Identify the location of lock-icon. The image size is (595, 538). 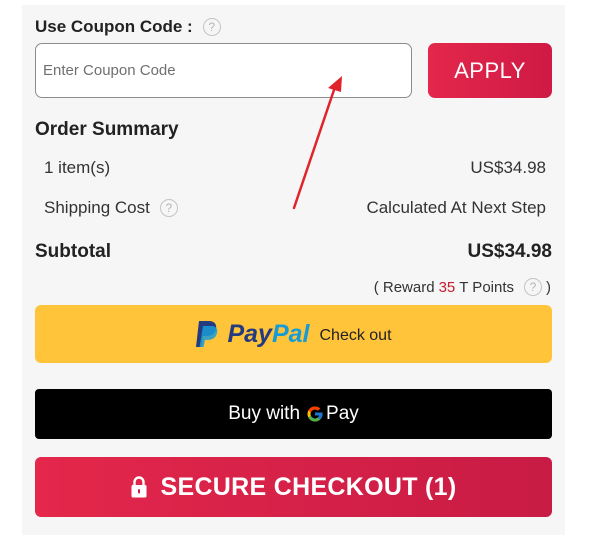
(138, 487).